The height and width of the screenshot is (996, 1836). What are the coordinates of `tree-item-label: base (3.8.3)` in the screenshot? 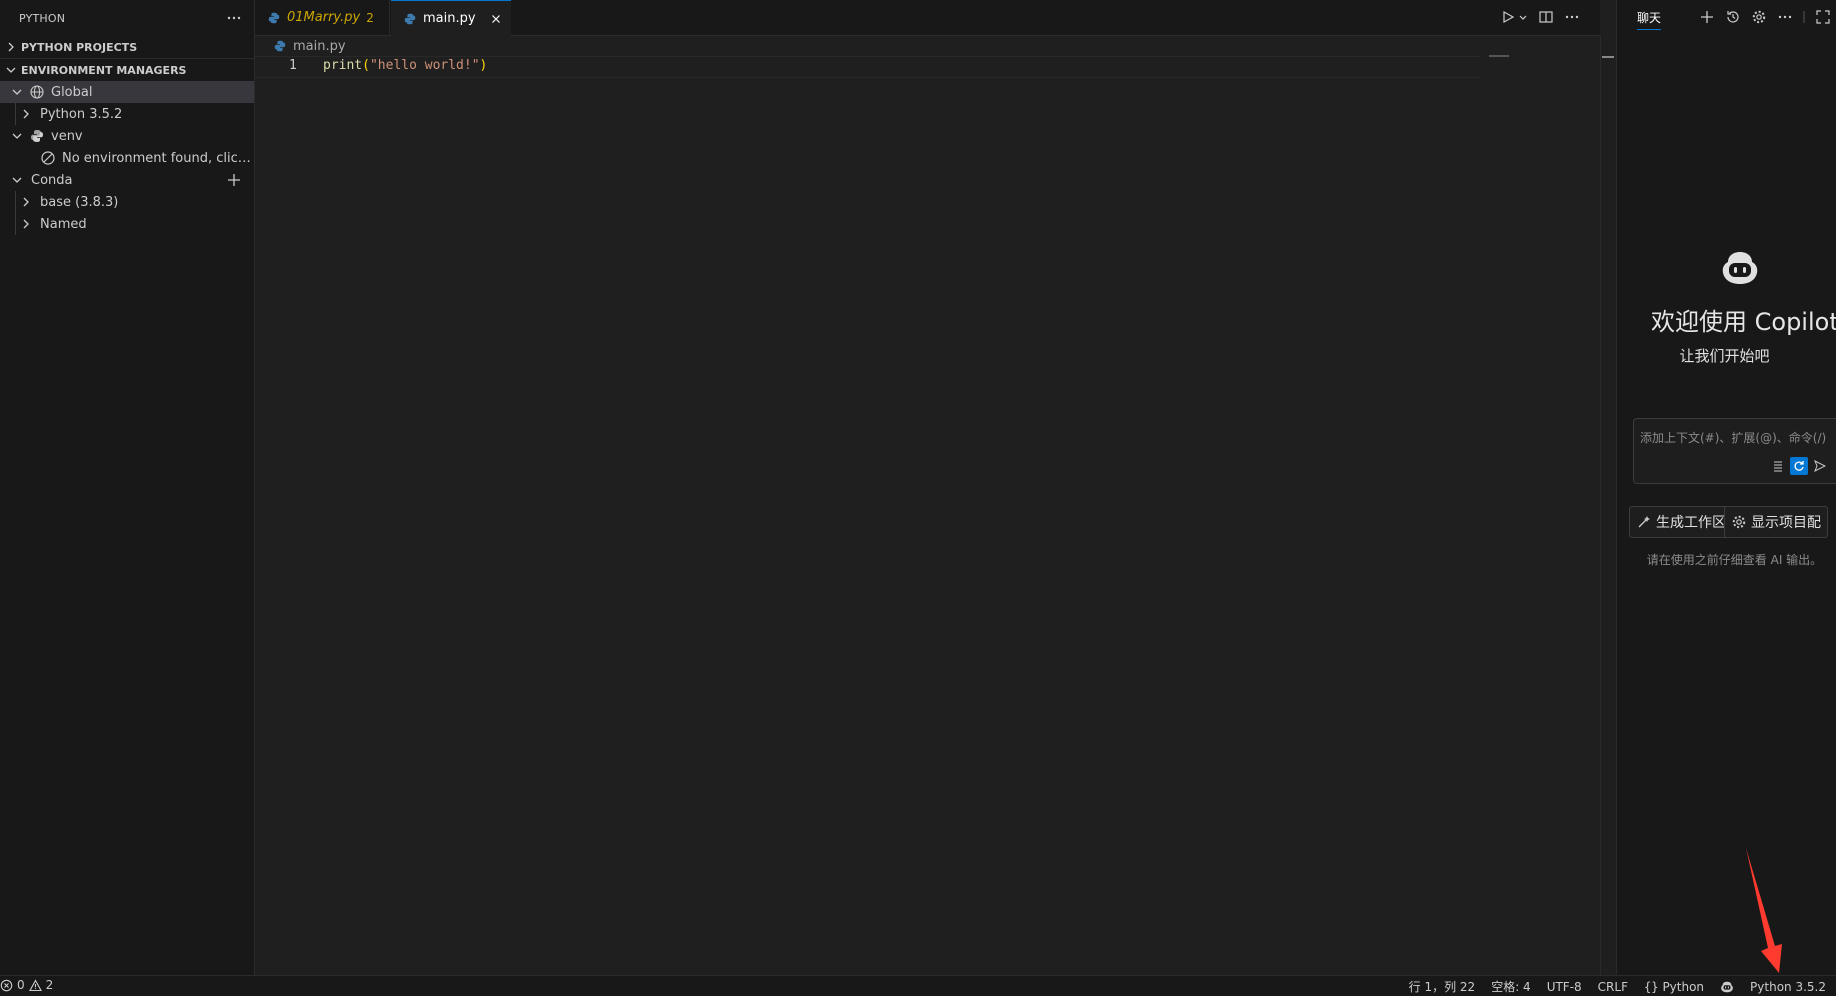 It's located at (79, 202).